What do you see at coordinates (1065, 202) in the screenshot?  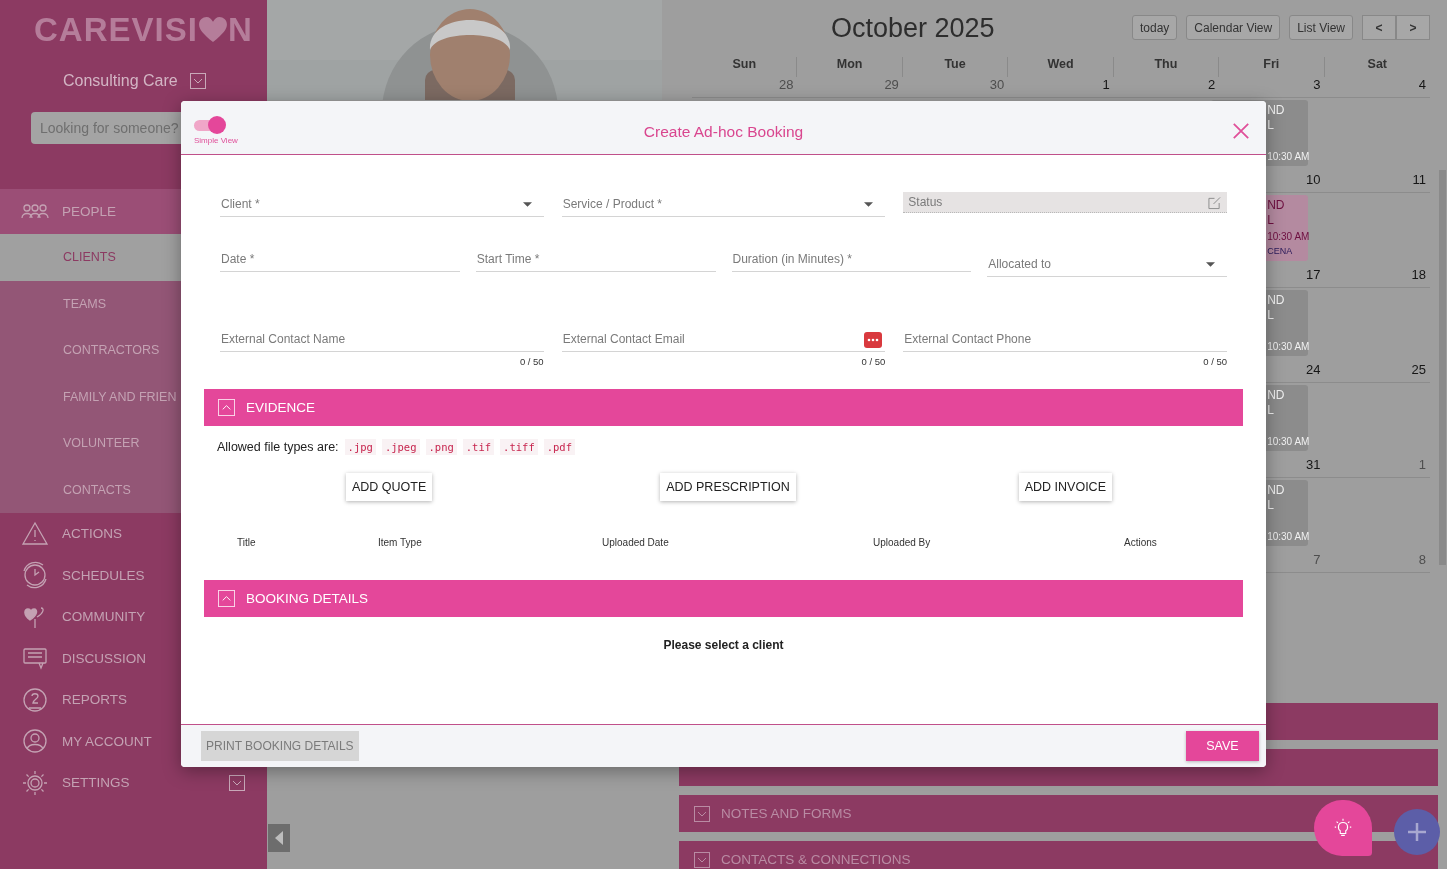 I see `status-field: Status` at bounding box center [1065, 202].